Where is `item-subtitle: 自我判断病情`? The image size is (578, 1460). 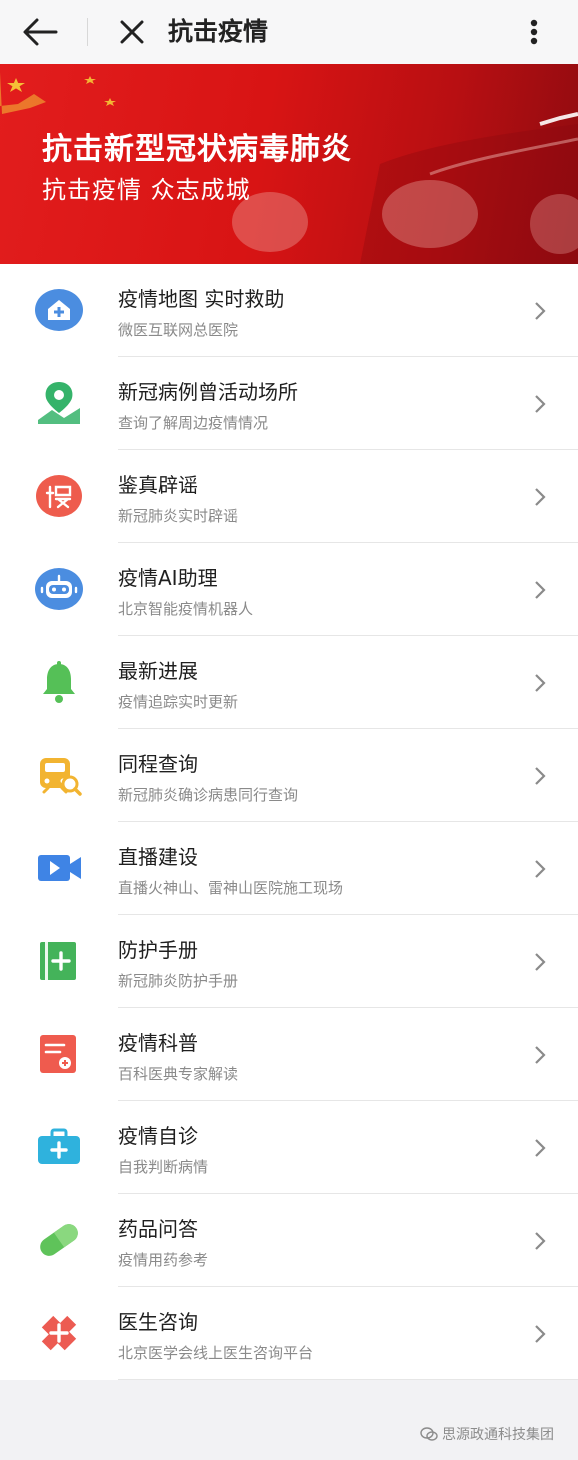 item-subtitle: 自我判断病情 is located at coordinates (163, 1167).